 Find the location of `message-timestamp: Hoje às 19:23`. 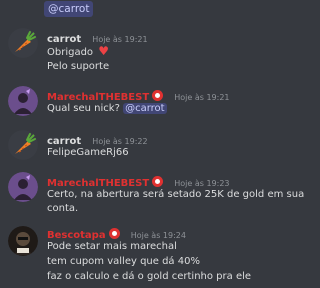

message-timestamp: Hoje às 19:23 is located at coordinates (202, 183).